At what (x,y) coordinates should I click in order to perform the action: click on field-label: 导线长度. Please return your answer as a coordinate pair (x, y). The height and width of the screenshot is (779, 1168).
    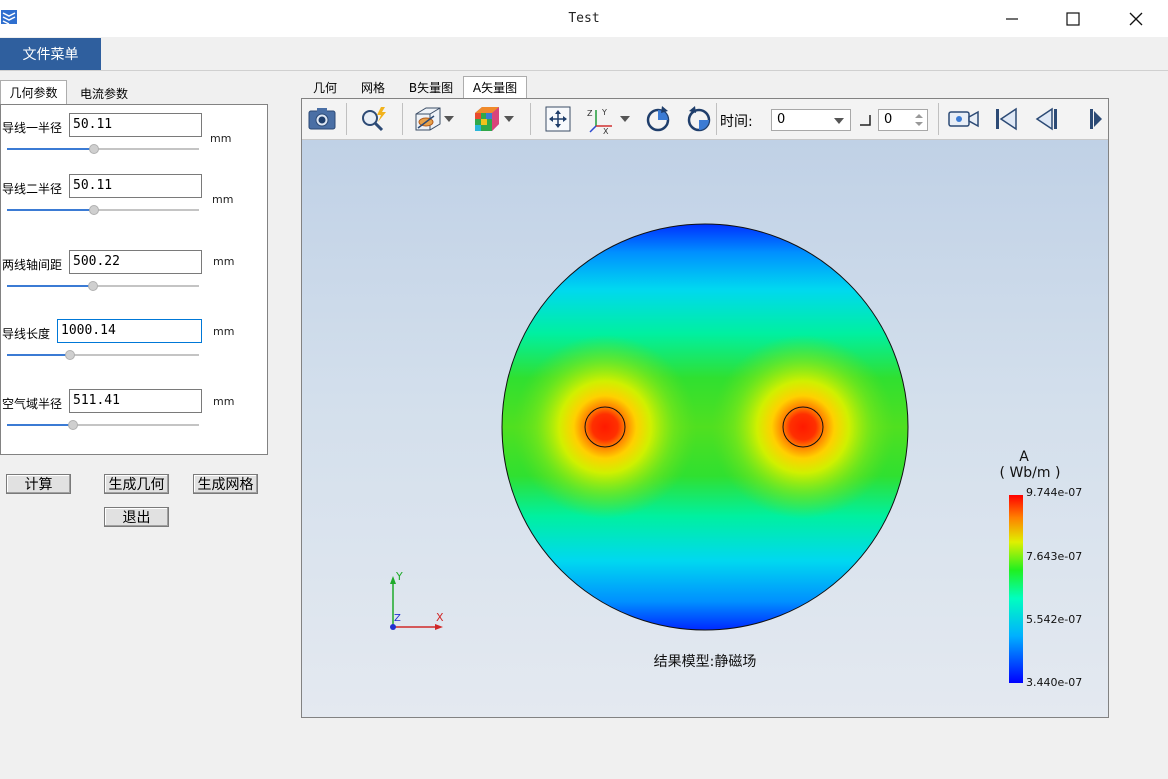
    Looking at the image, I should click on (26, 334).